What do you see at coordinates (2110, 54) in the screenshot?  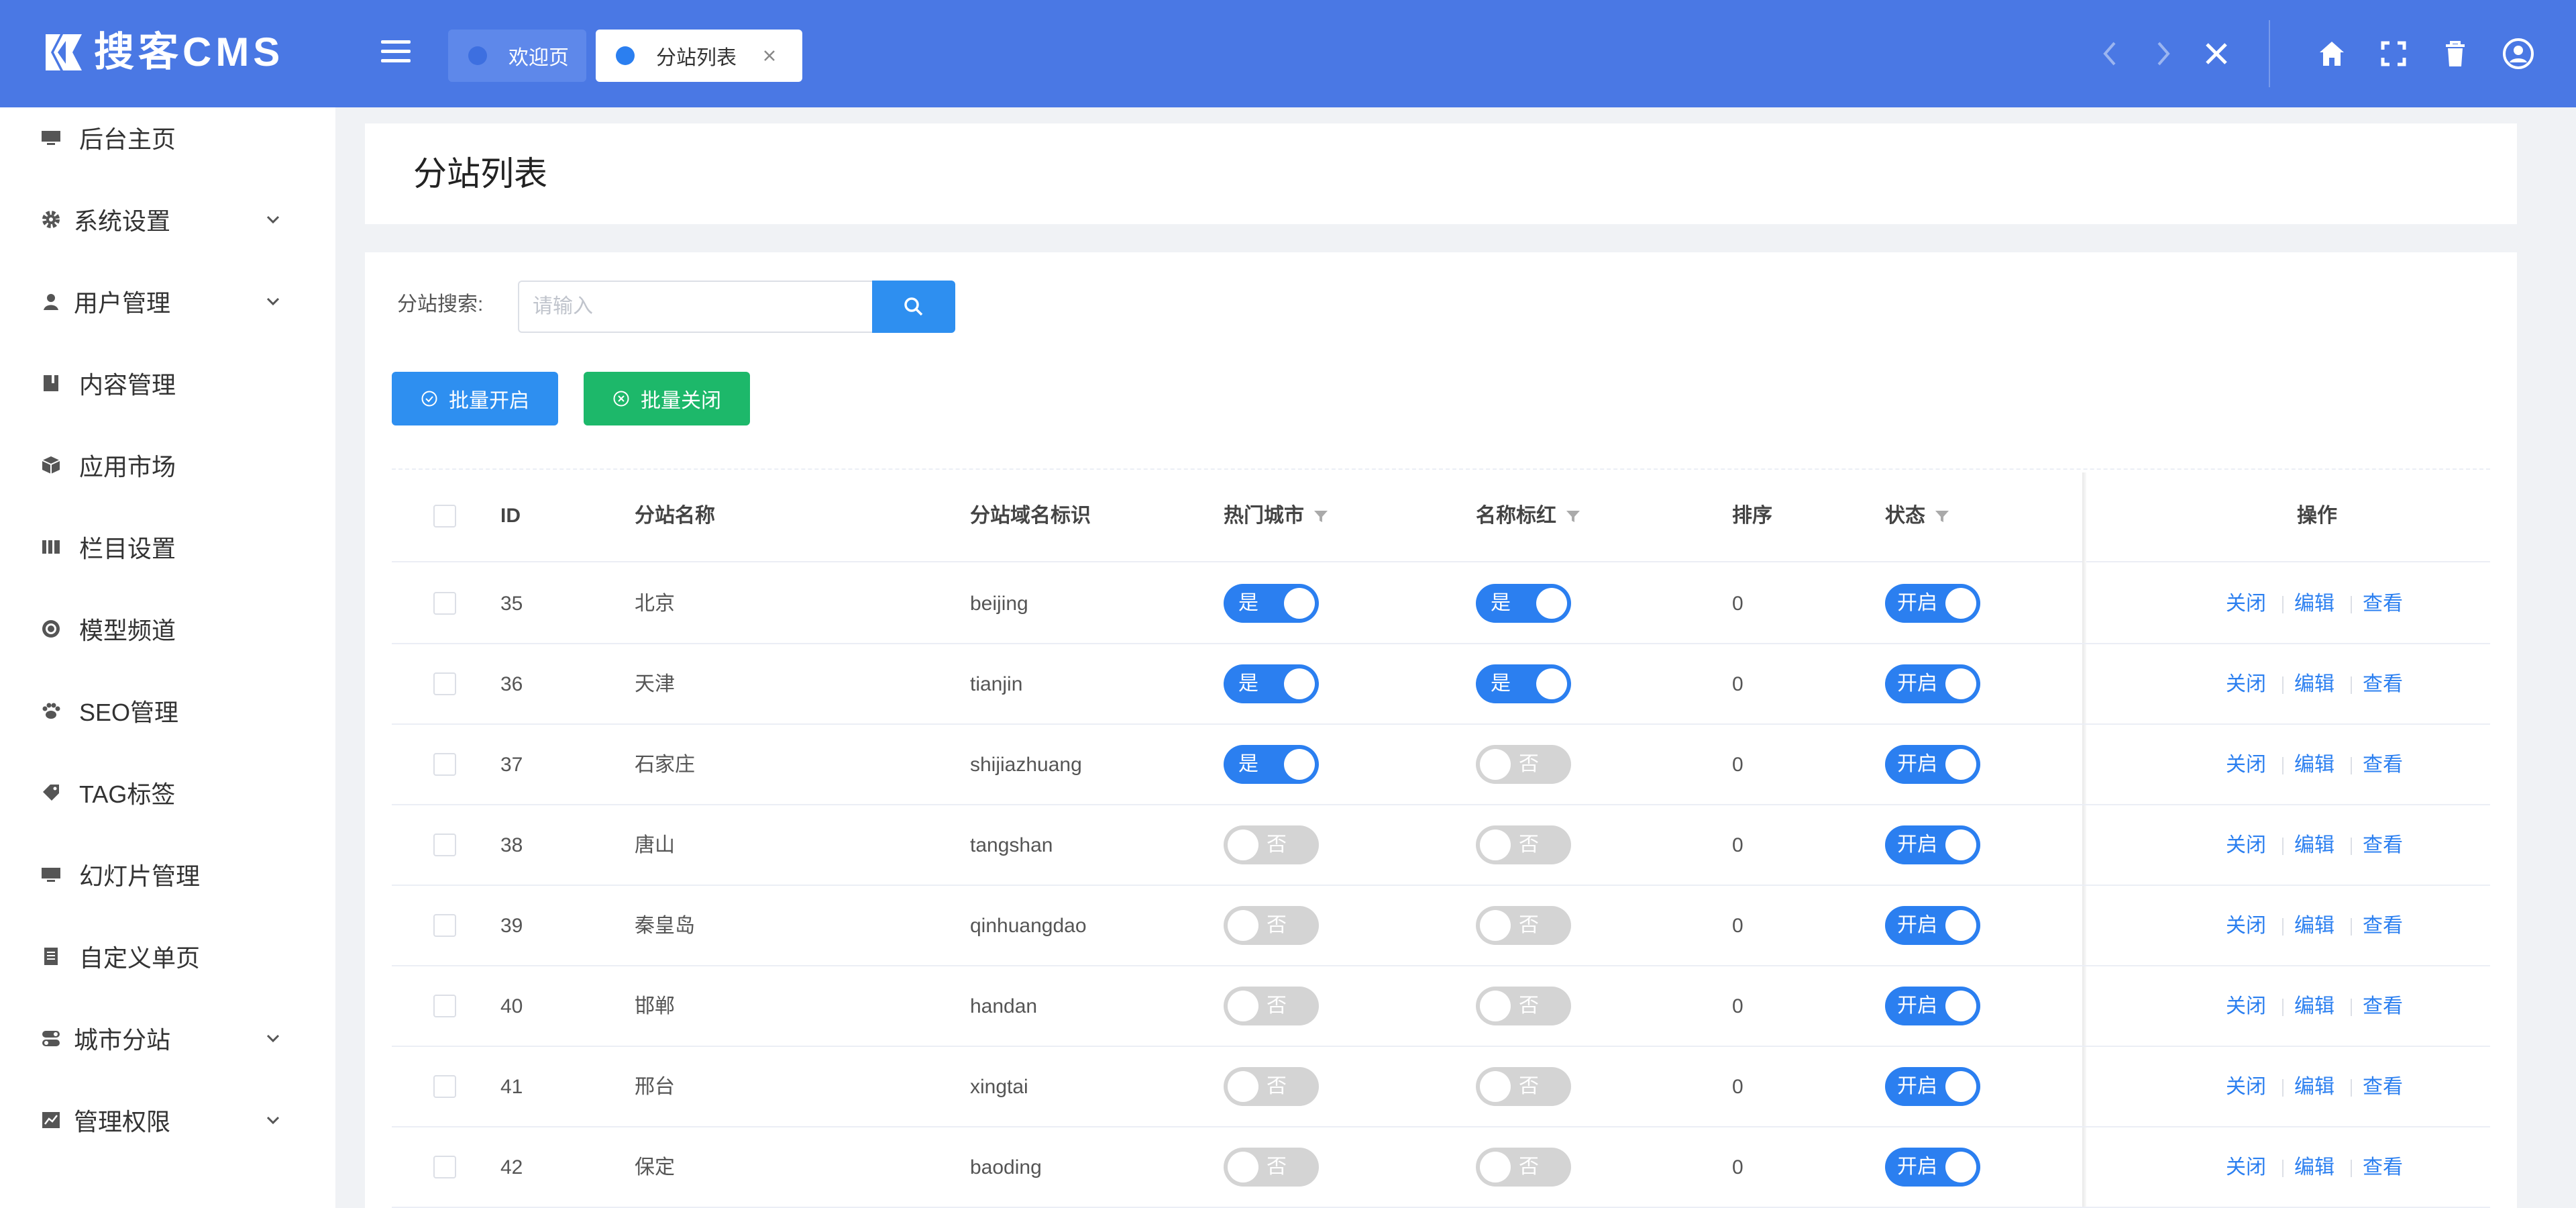 I see `chevron-left-icon` at bounding box center [2110, 54].